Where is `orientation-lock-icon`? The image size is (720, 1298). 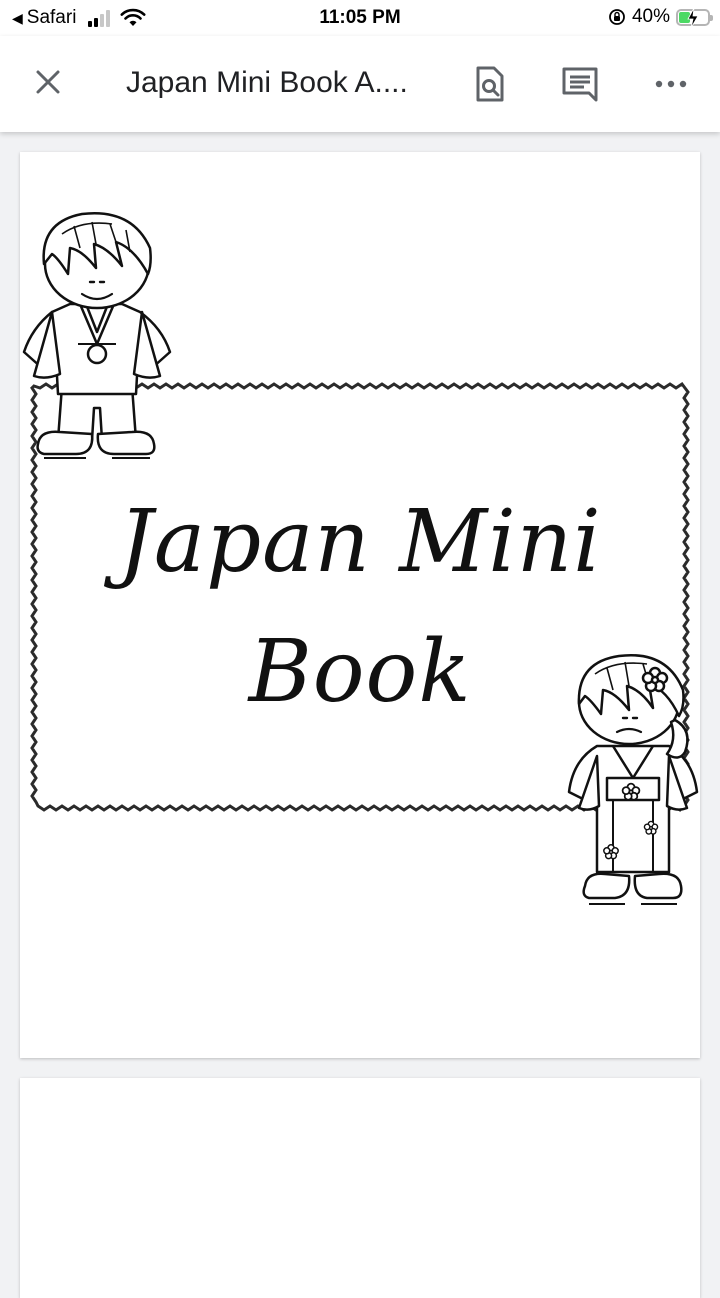
orientation-lock-icon is located at coordinates (617, 17).